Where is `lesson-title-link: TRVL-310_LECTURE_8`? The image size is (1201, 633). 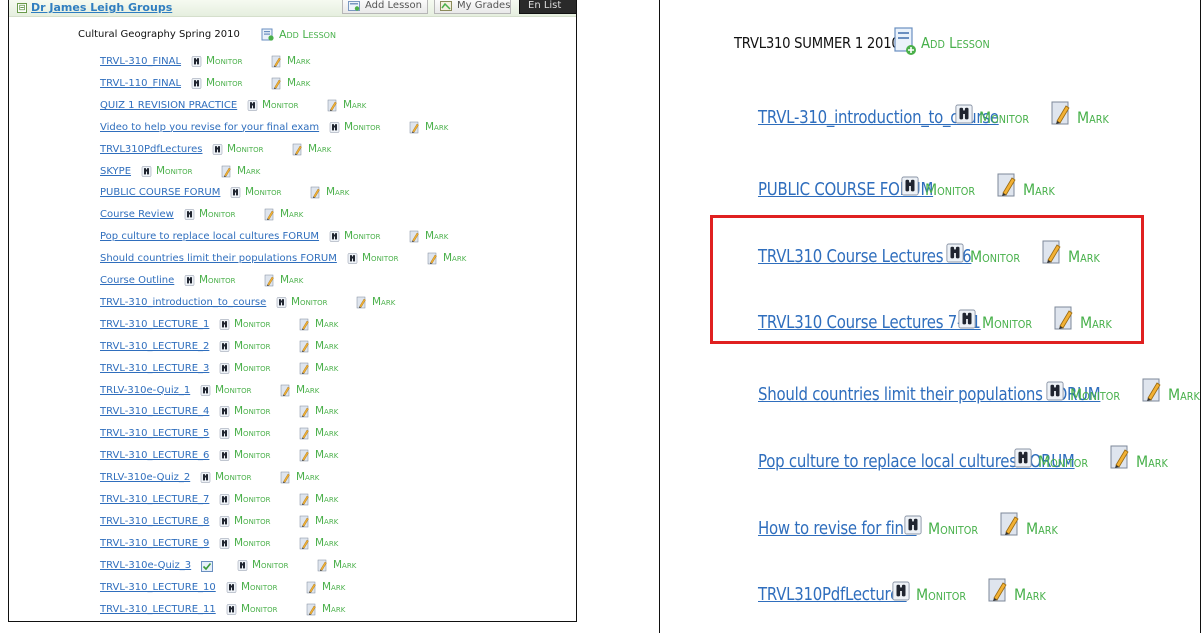
lesson-title-link: TRVL-310_LECTURE_8 is located at coordinates (154, 521).